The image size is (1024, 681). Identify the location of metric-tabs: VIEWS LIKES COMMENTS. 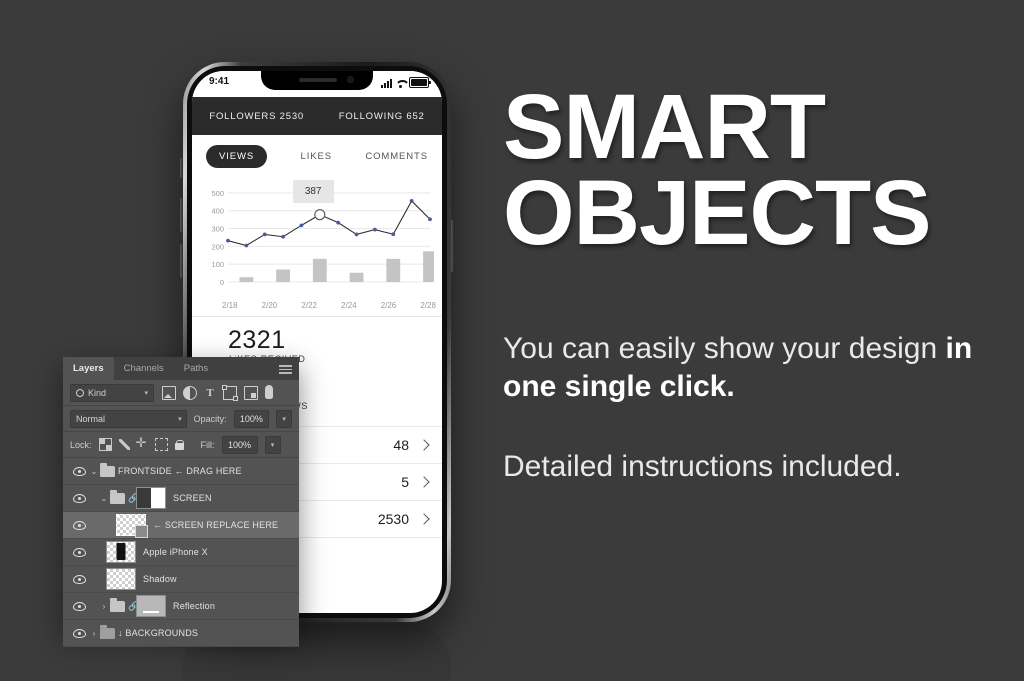
(317, 154).